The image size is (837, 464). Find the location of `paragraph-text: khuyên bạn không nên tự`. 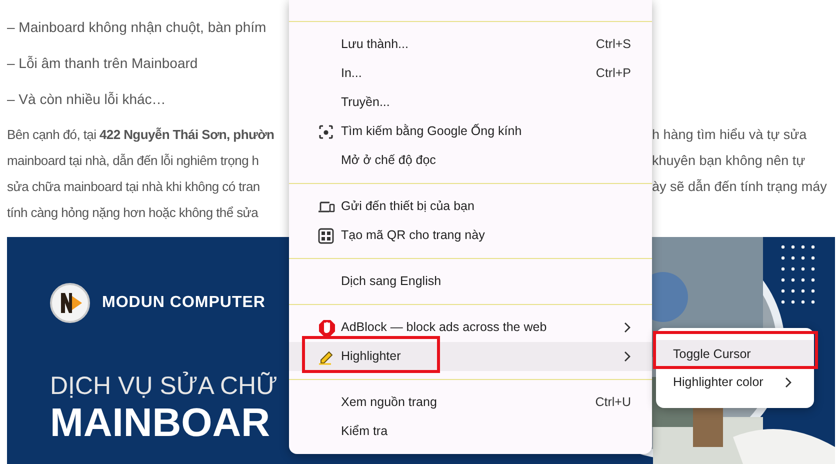

paragraph-text: khuyên bạn không nên tự is located at coordinates (729, 161).